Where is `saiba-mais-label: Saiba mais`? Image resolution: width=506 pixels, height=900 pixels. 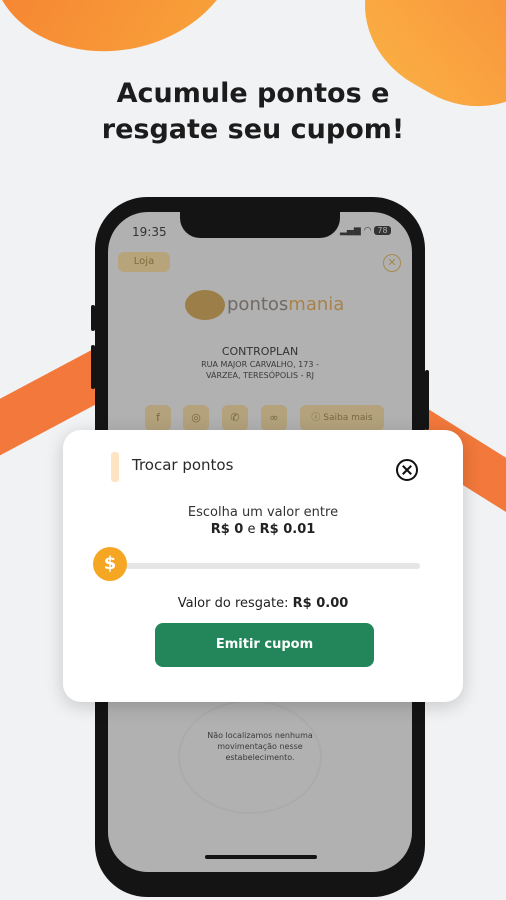
saiba-mais-label: Saiba mais is located at coordinates (348, 418).